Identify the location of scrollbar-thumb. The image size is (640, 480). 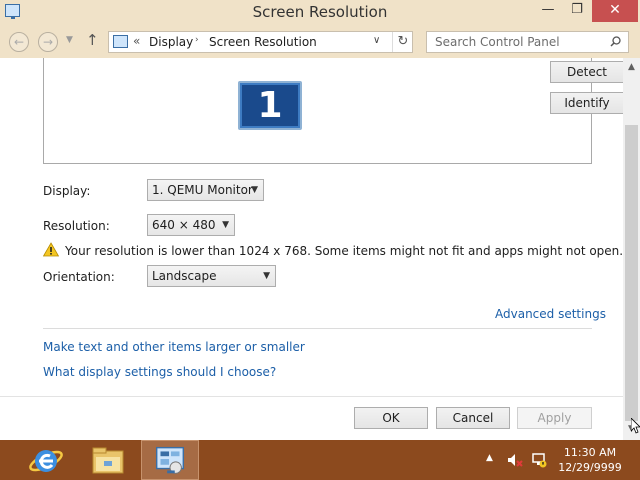
(631, 273).